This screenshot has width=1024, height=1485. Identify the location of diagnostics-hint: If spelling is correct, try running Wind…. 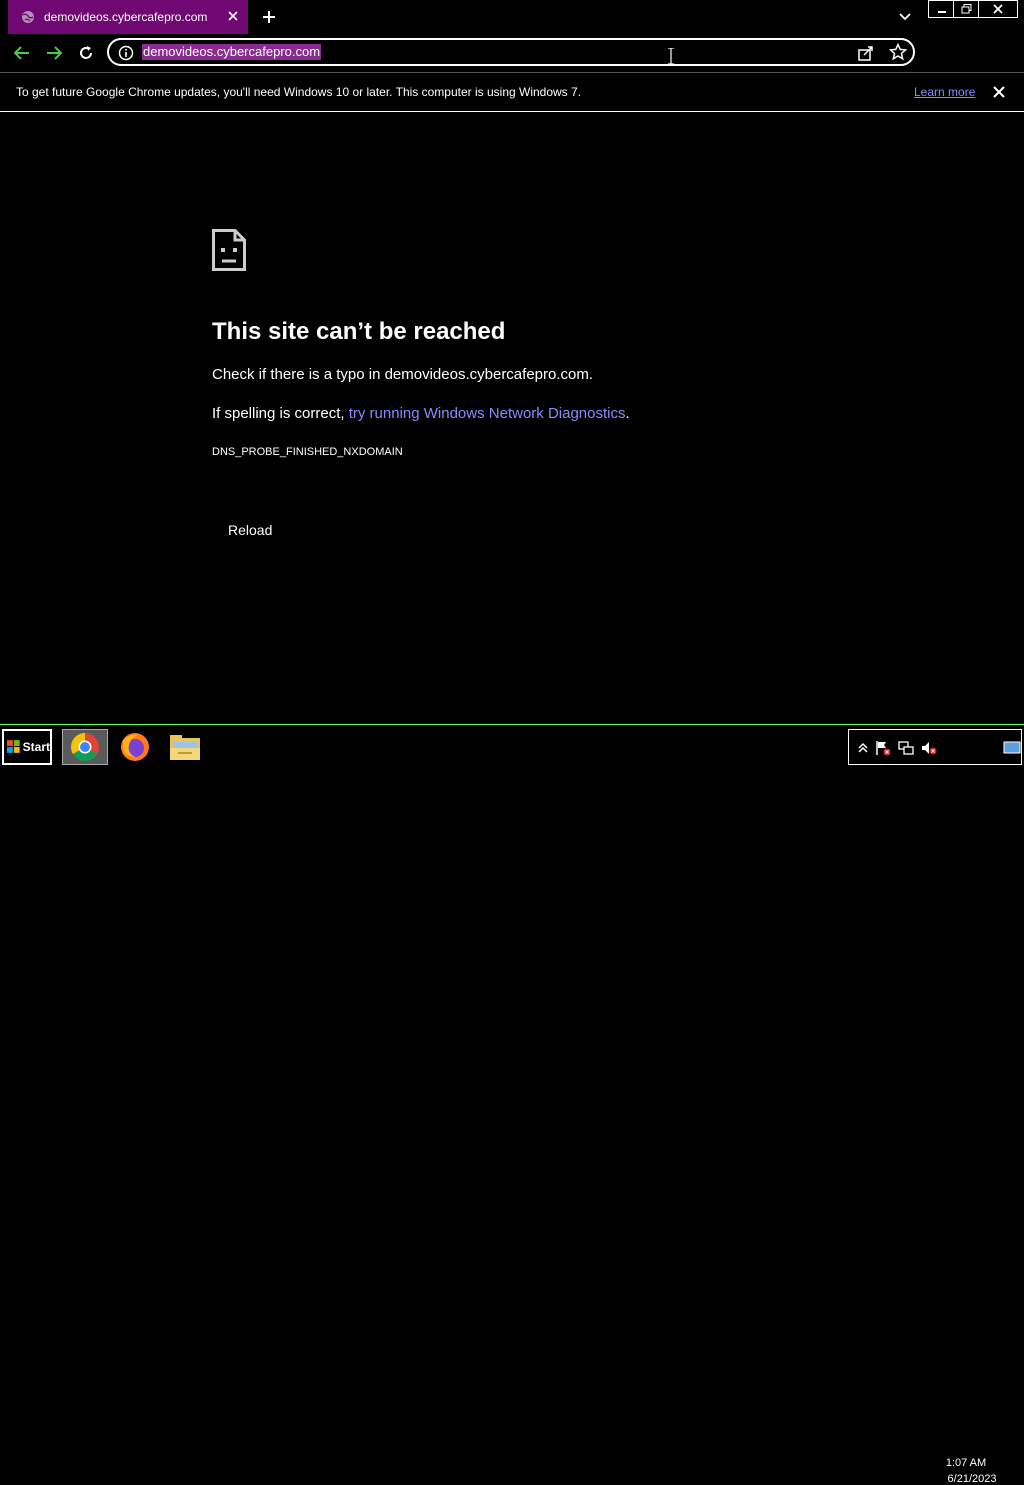
(421, 413).